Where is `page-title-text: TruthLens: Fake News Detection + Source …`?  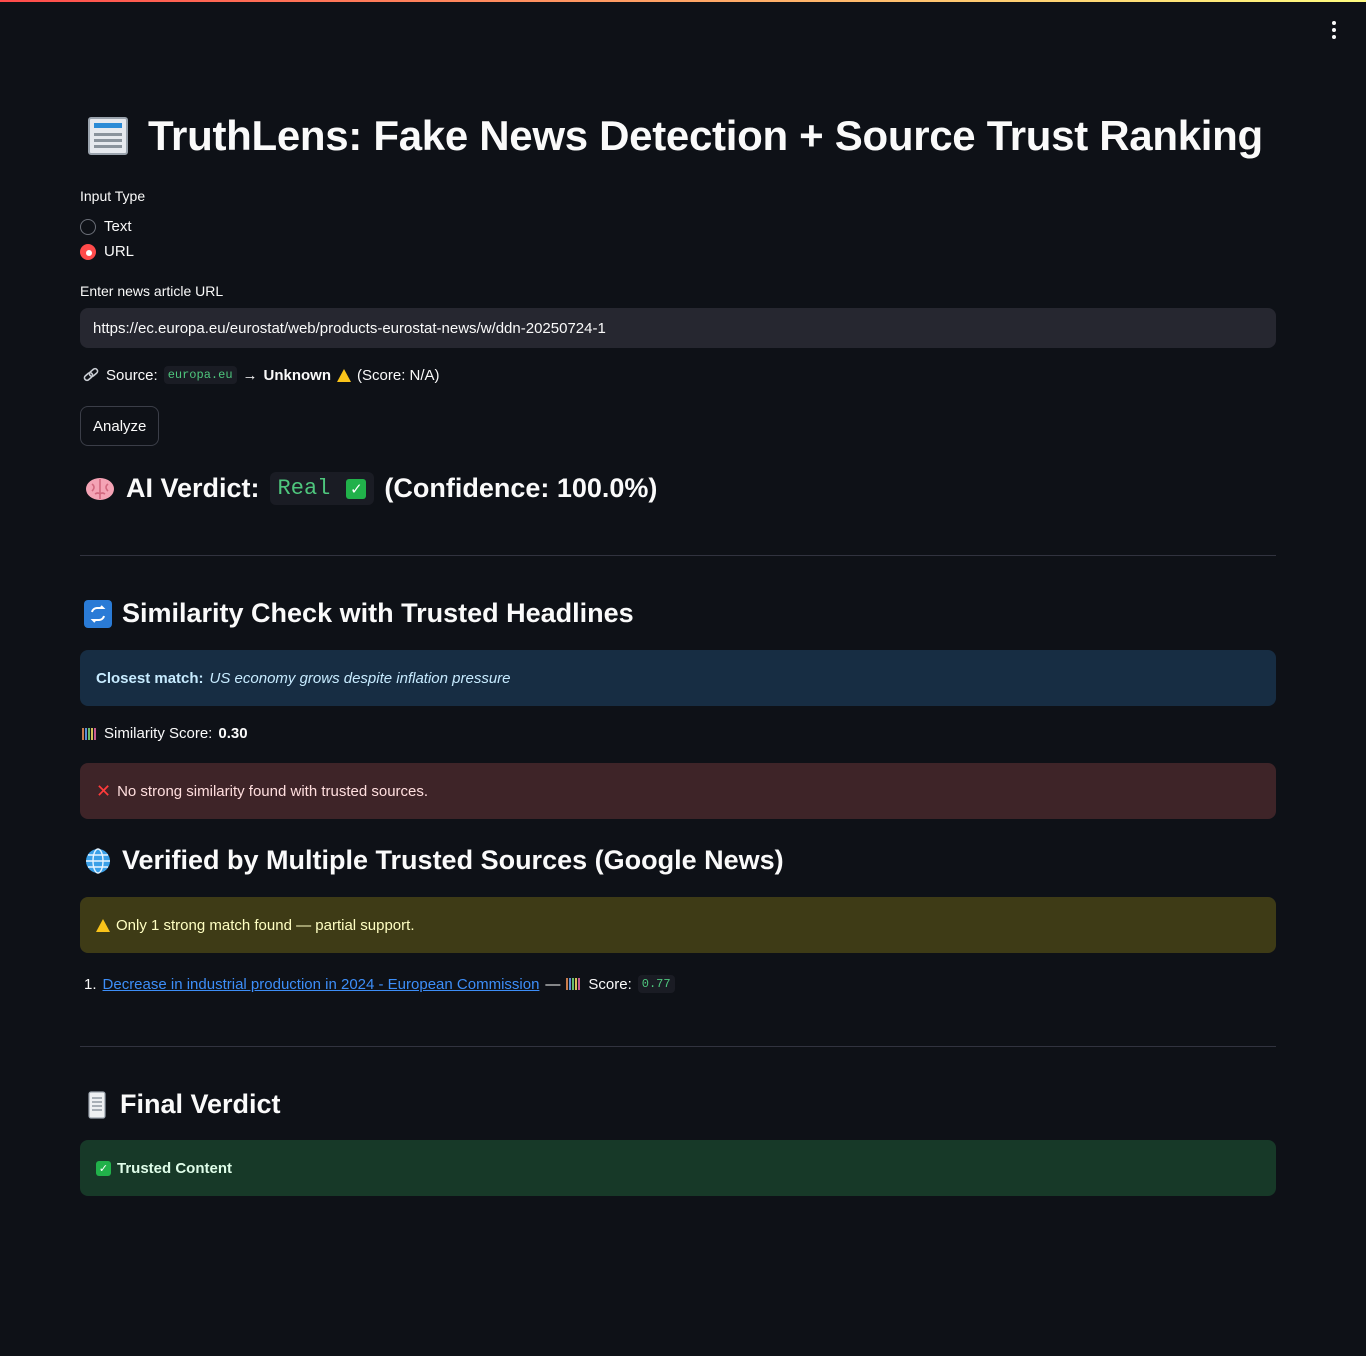 page-title-text: TruthLens: Fake News Detection + Source … is located at coordinates (705, 135).